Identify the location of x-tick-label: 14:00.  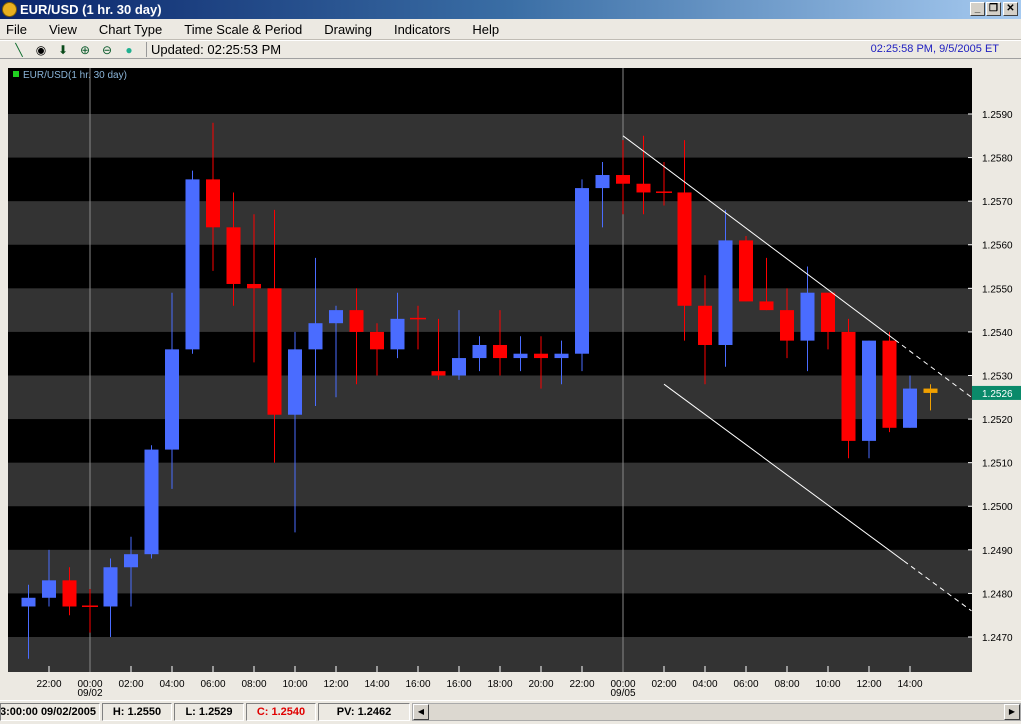
(376, 684).